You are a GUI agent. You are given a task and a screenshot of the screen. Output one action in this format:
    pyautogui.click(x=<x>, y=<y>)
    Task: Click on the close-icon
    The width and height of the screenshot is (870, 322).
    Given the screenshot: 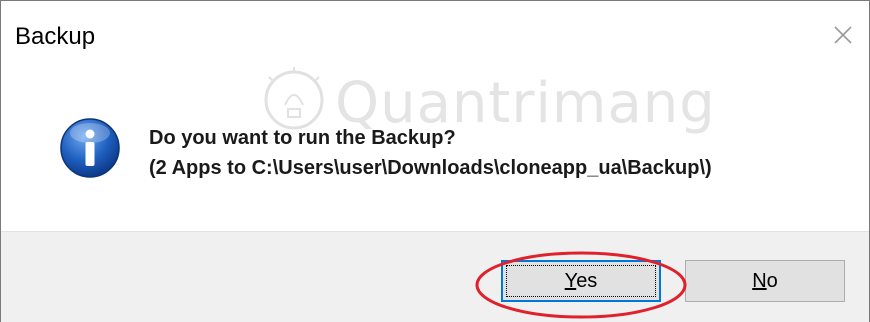 What is the action you would take?
    pyautogui.click(x=843, y=35)
    